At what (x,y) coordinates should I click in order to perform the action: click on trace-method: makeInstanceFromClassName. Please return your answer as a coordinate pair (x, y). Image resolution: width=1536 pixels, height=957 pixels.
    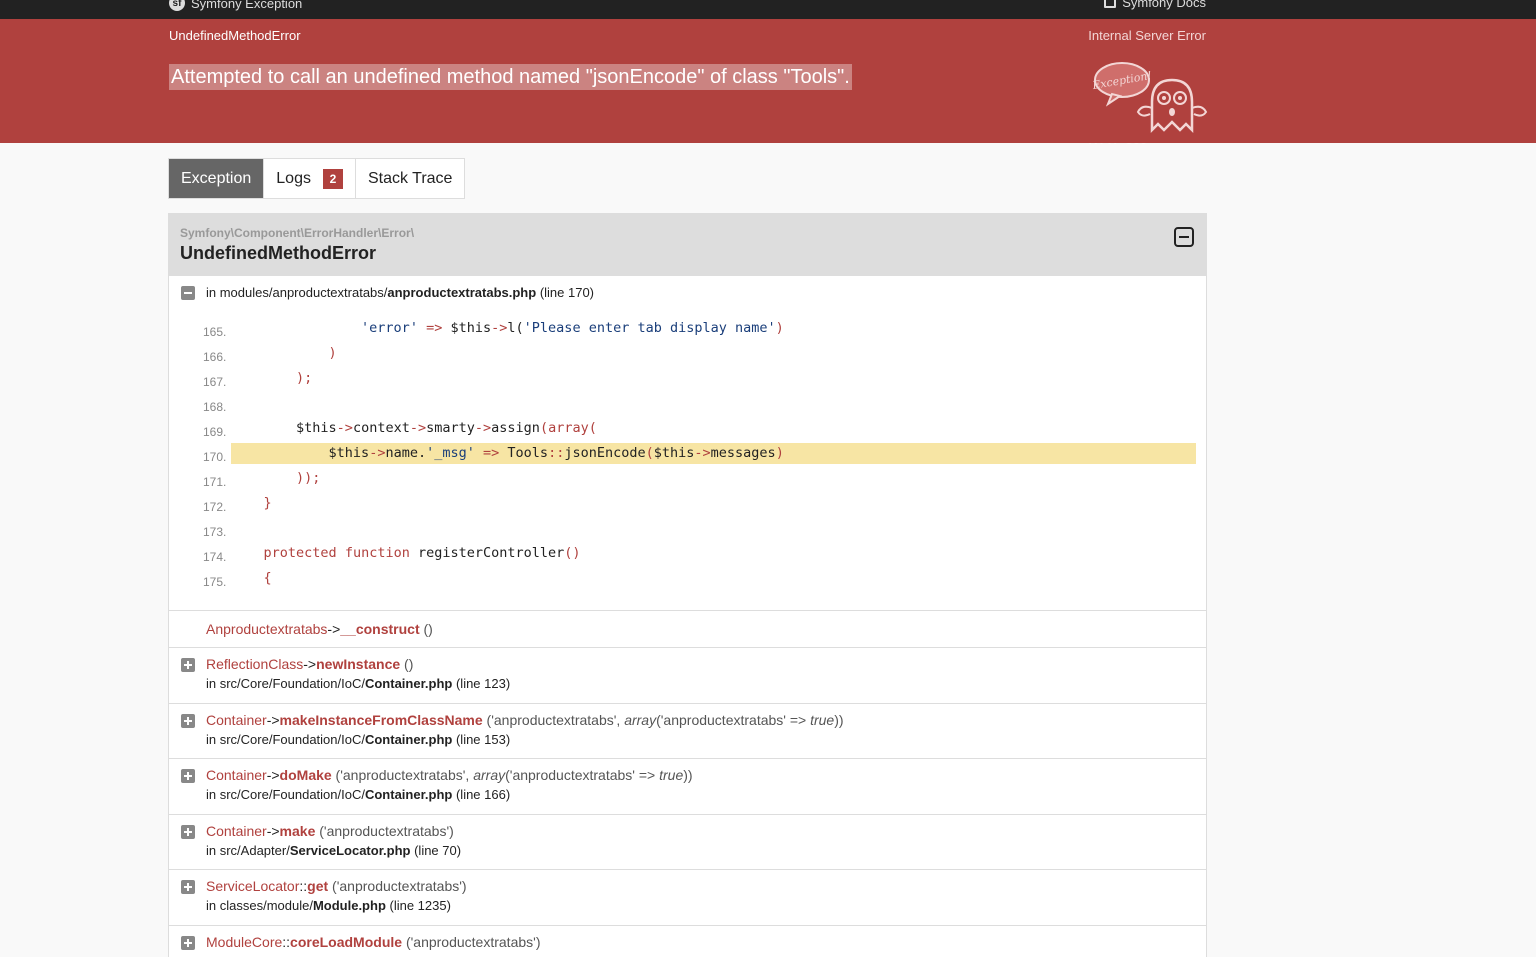
    Looking at the image, I should click on (381, 720).